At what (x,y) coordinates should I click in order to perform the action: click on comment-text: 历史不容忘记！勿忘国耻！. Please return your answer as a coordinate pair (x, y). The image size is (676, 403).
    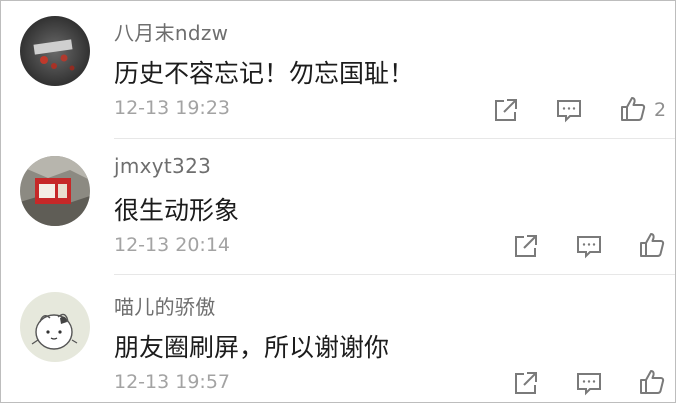
    Looking at the image, I should click on (264, 73).